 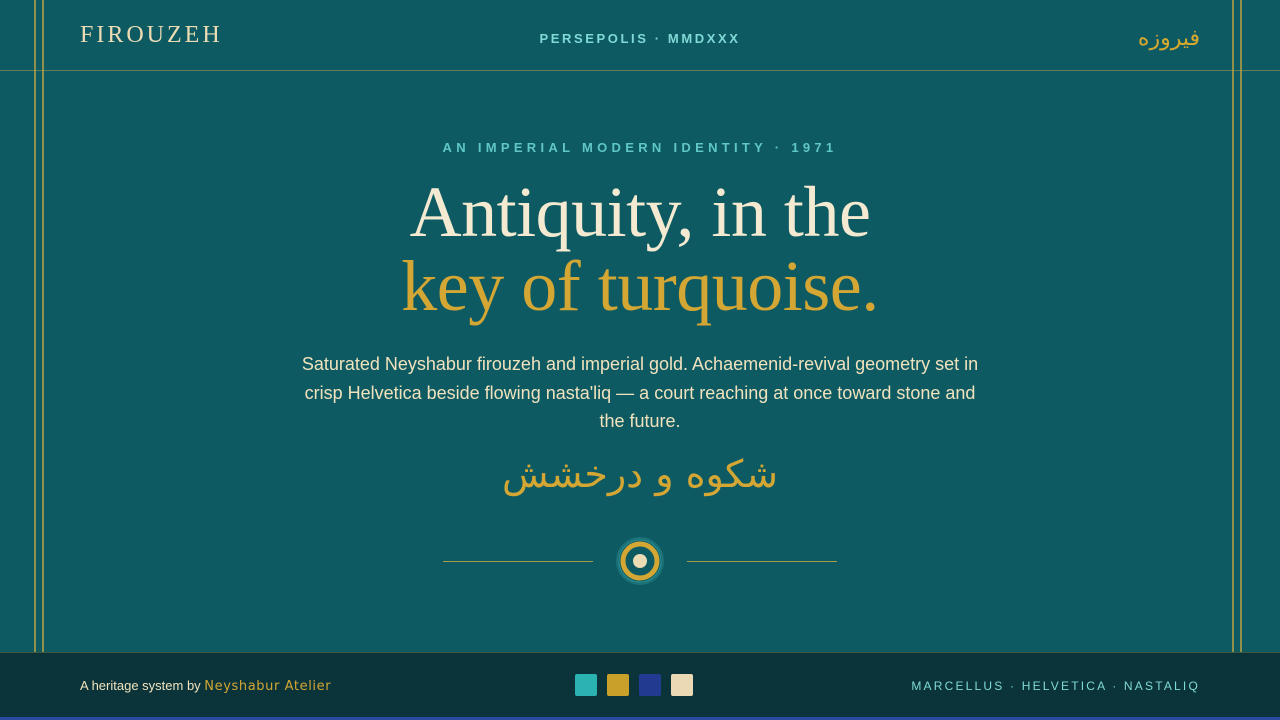 I want to click on footer-typefaces: MARCELLUS · HELVETICA · NASTALIQ, so click(x=1055, y=686).